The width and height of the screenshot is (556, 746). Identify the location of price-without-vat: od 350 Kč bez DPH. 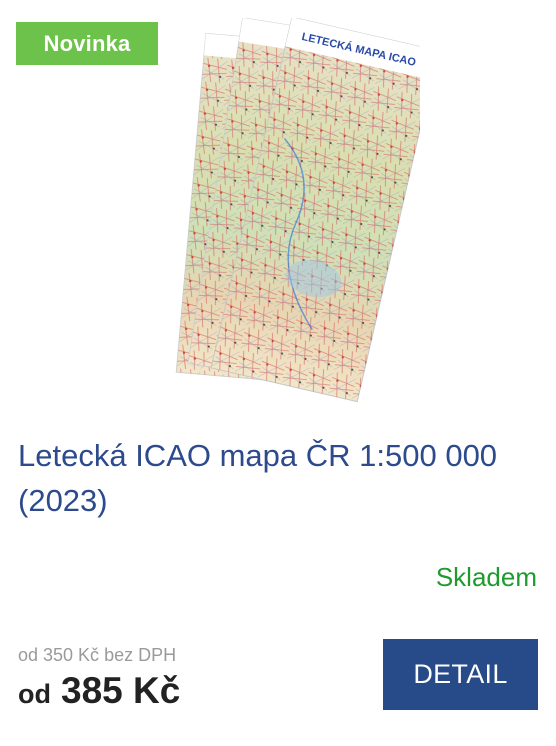
(97, 655).